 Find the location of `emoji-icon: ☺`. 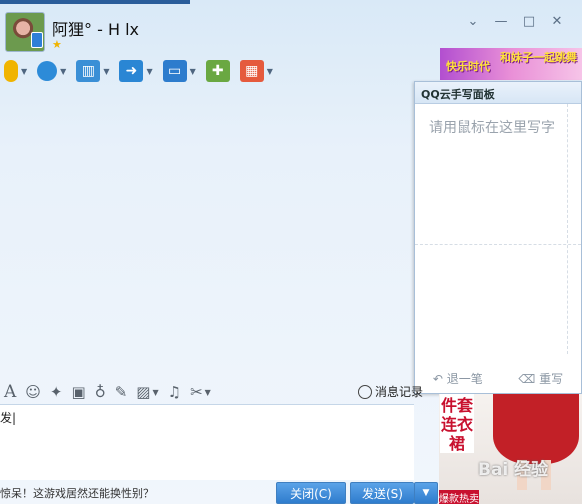

emoji-icon: ☺ is located at coordinates (33, 392).